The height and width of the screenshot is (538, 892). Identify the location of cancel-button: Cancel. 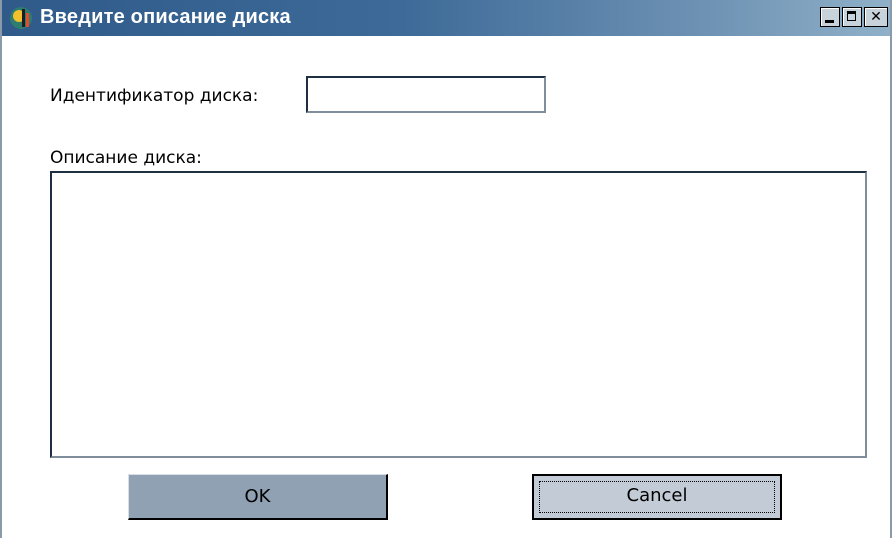
(657, 497).